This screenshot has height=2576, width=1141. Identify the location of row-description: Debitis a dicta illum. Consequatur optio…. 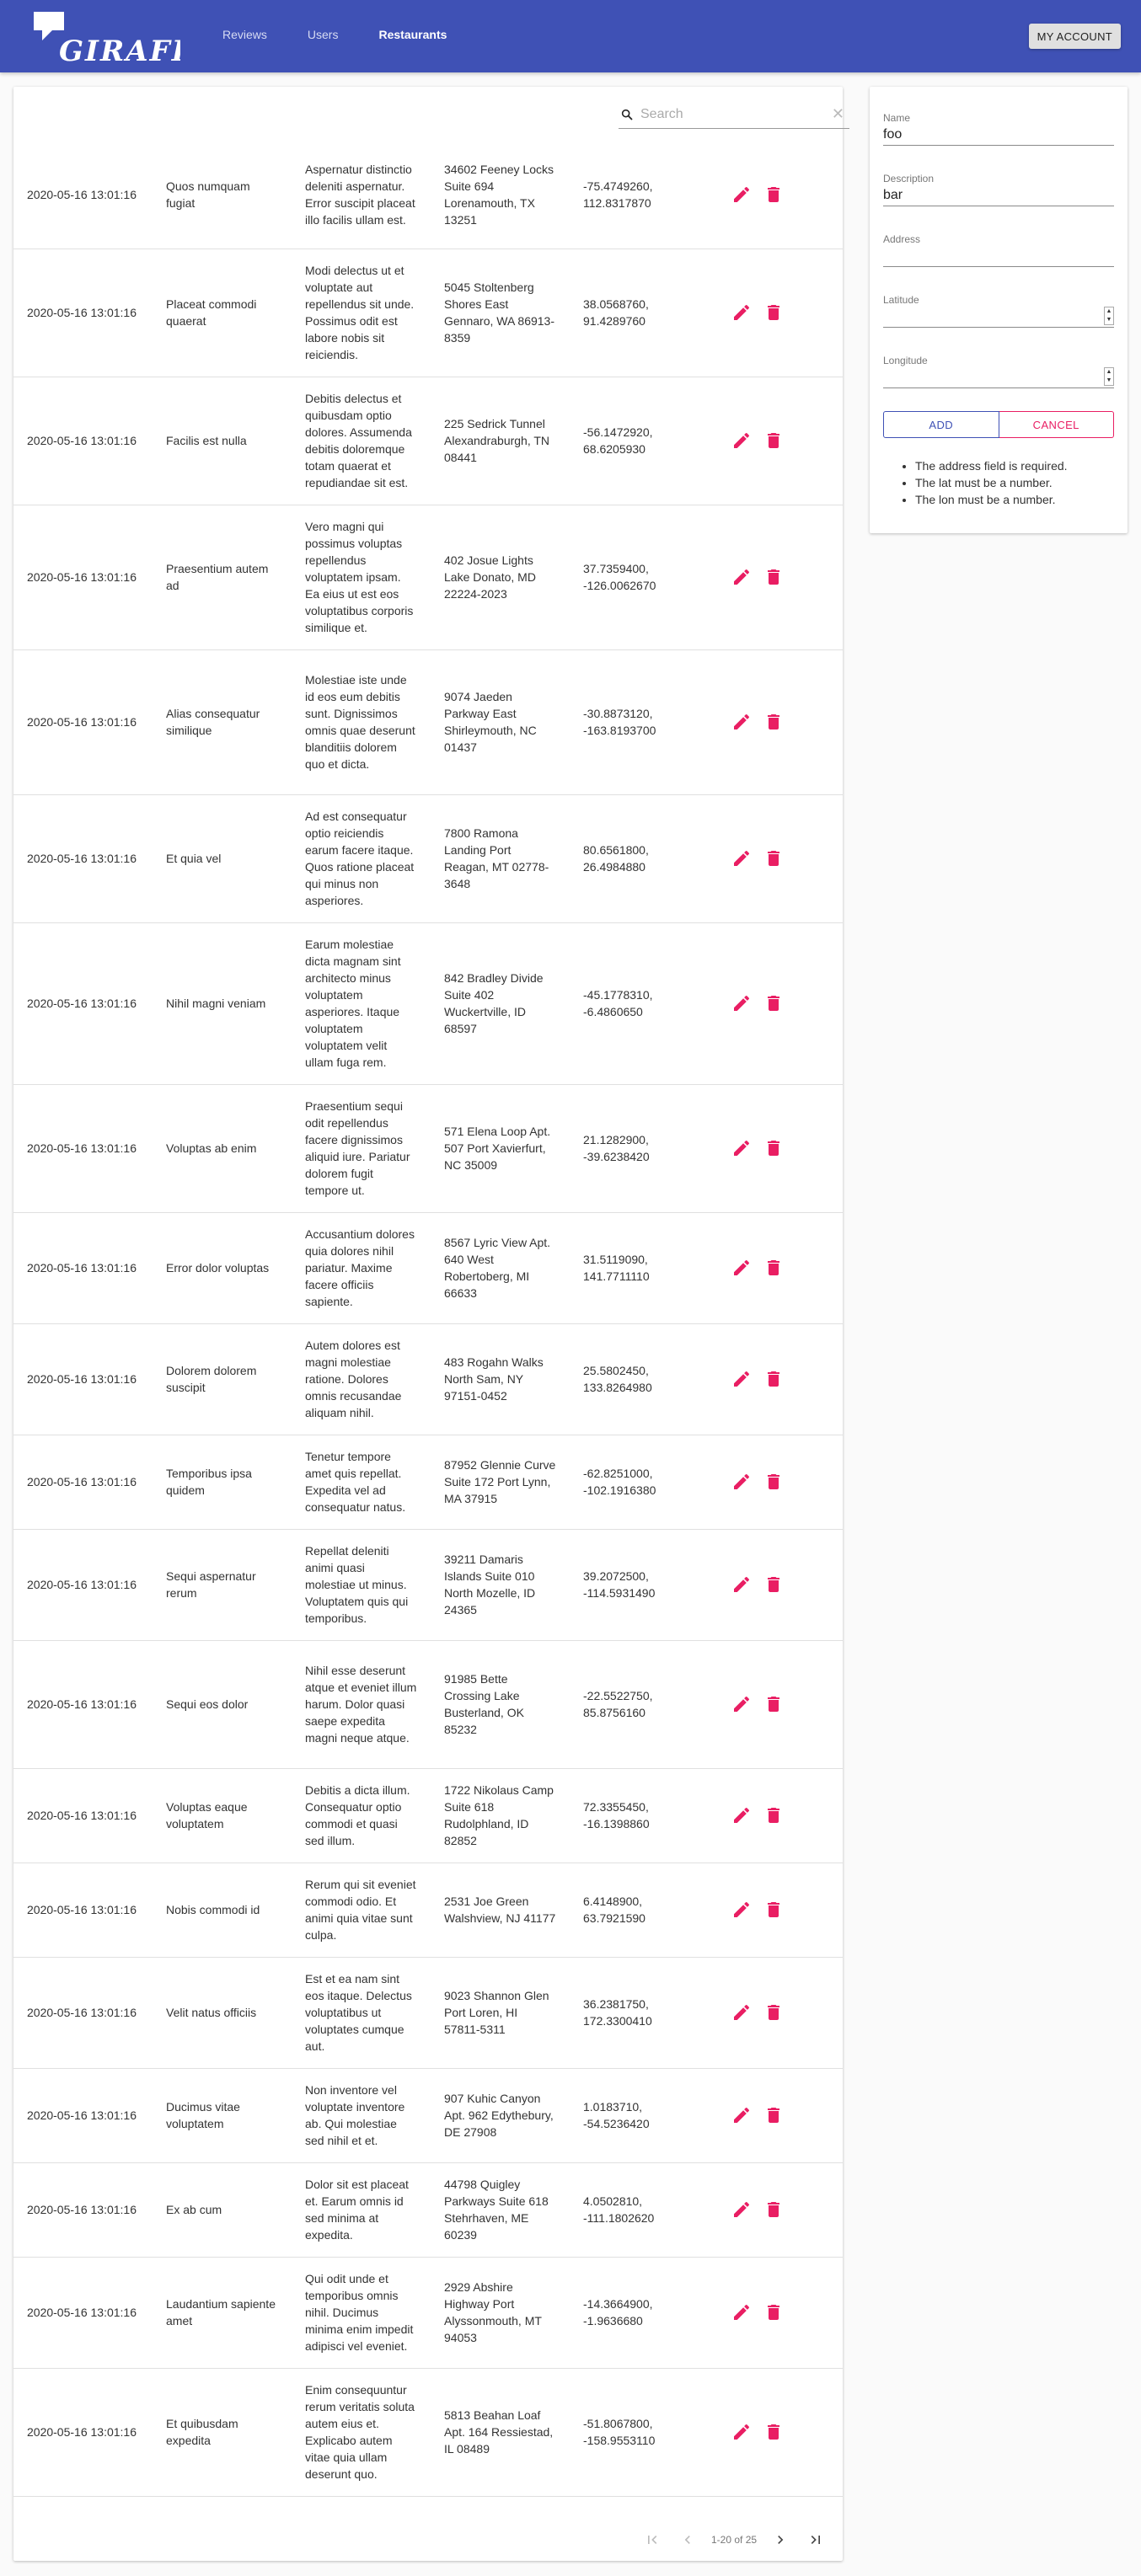
(358, 1815).